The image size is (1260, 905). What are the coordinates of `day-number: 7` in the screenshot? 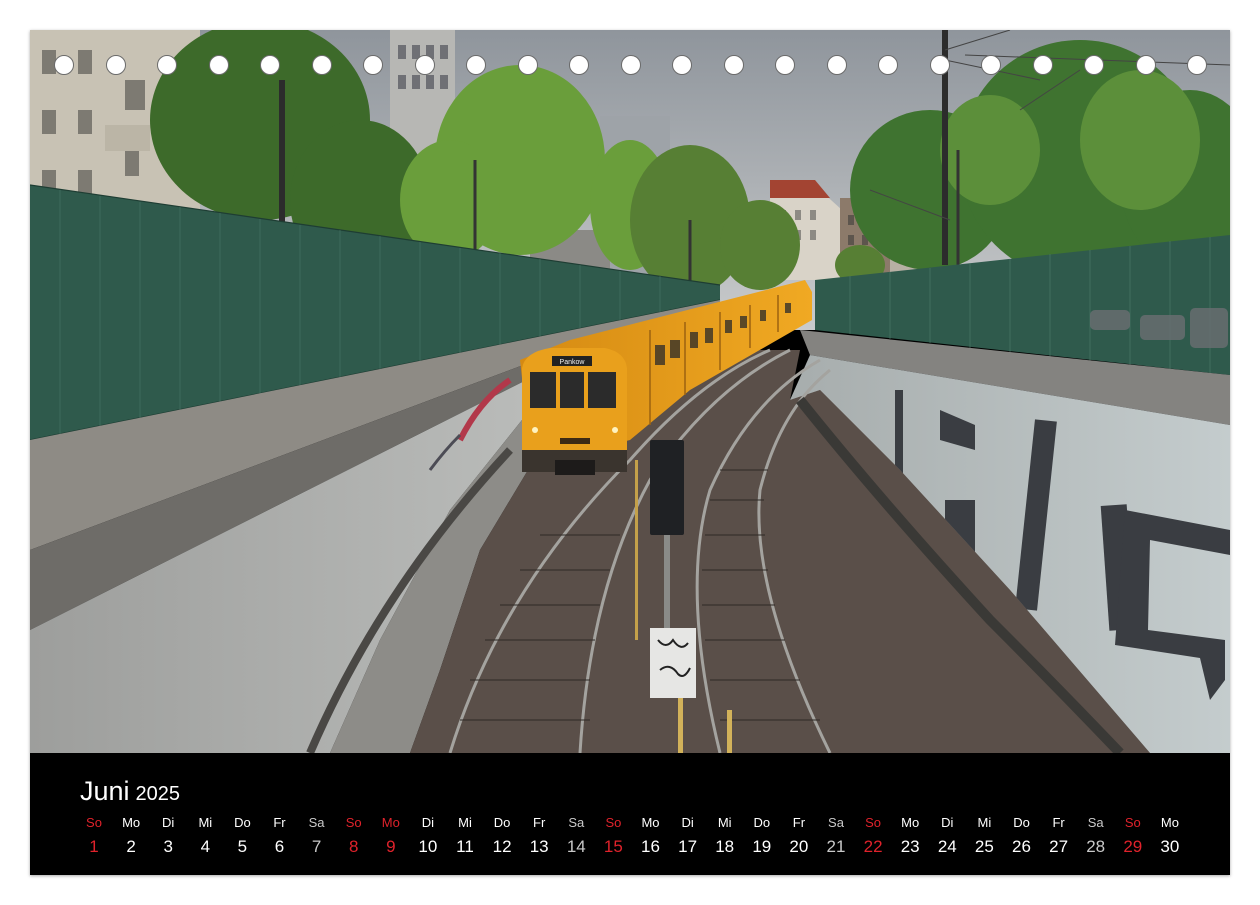 It's located at (316, 846).